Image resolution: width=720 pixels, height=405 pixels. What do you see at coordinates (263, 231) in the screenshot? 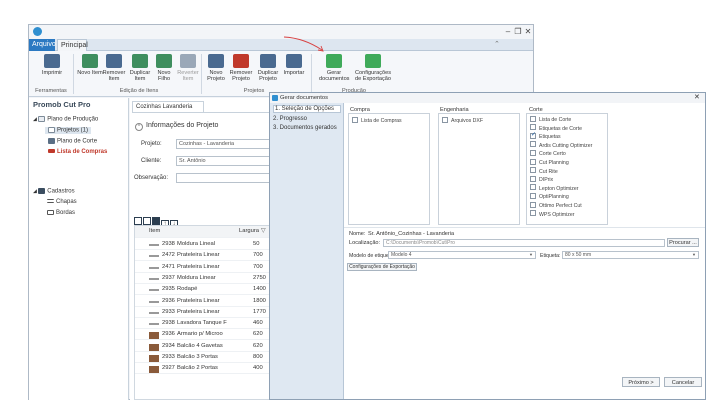
I see `filter-icon: ▽` at bounding box center [263, 231].